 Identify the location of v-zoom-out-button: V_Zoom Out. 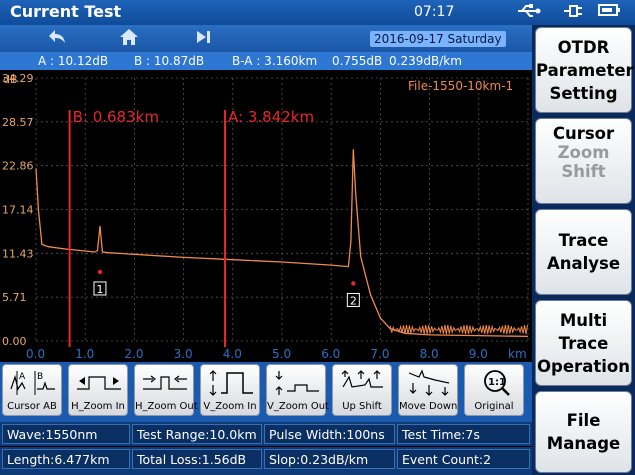
(297, 390).